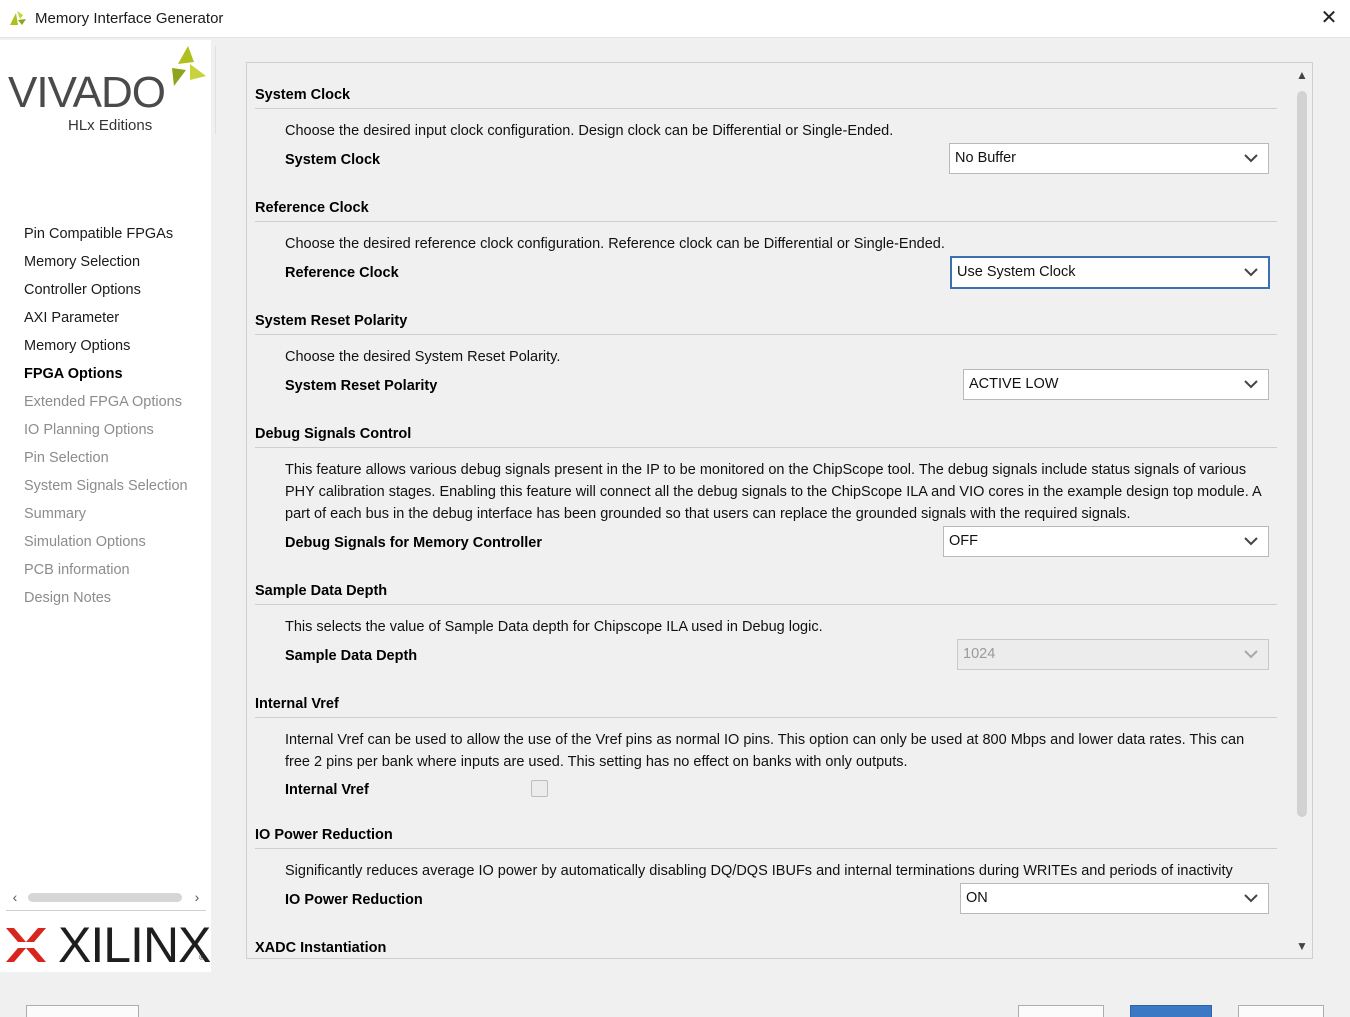 Image resolution: width=1350 pixels, height=1017 pixels. I want to click on vivado-logo: VIVADO HLx Editions, so click(111, 106).